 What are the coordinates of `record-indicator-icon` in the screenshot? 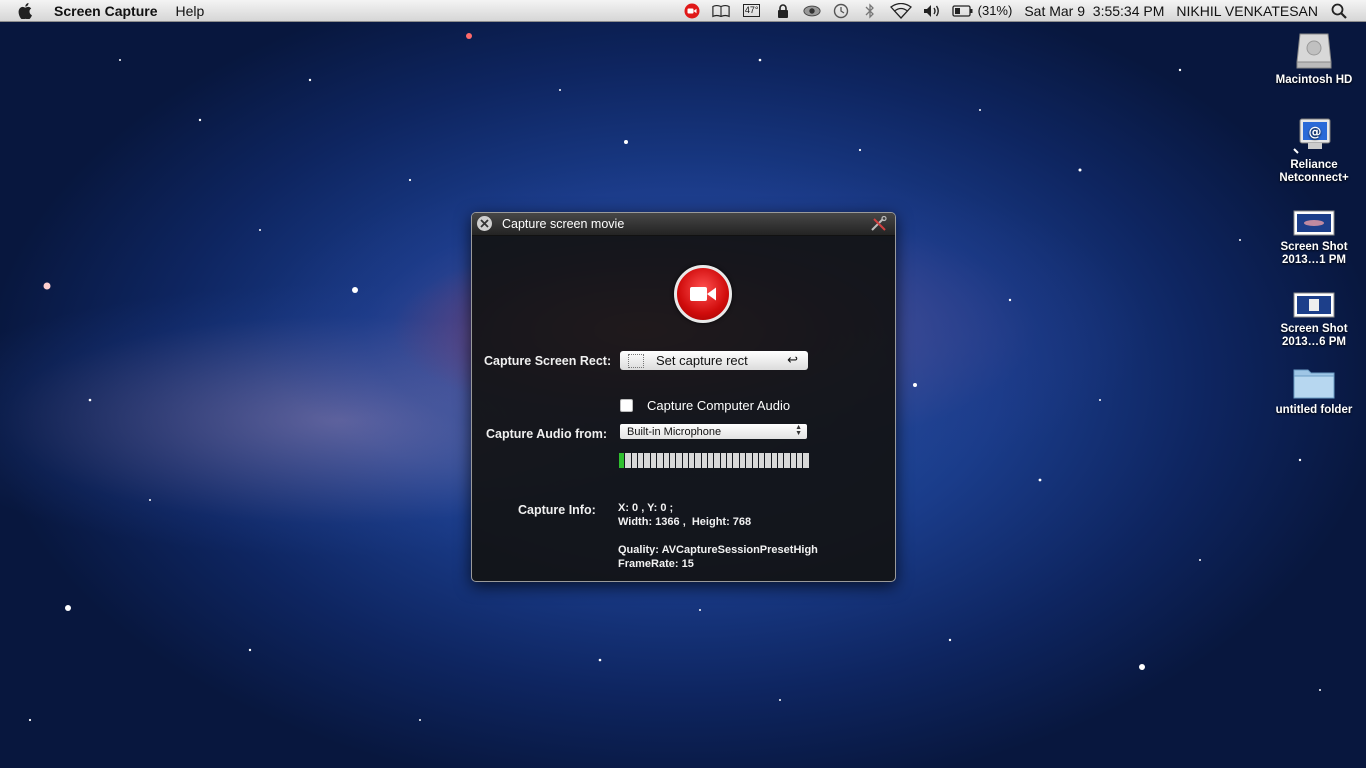 It's located at (692, 11).